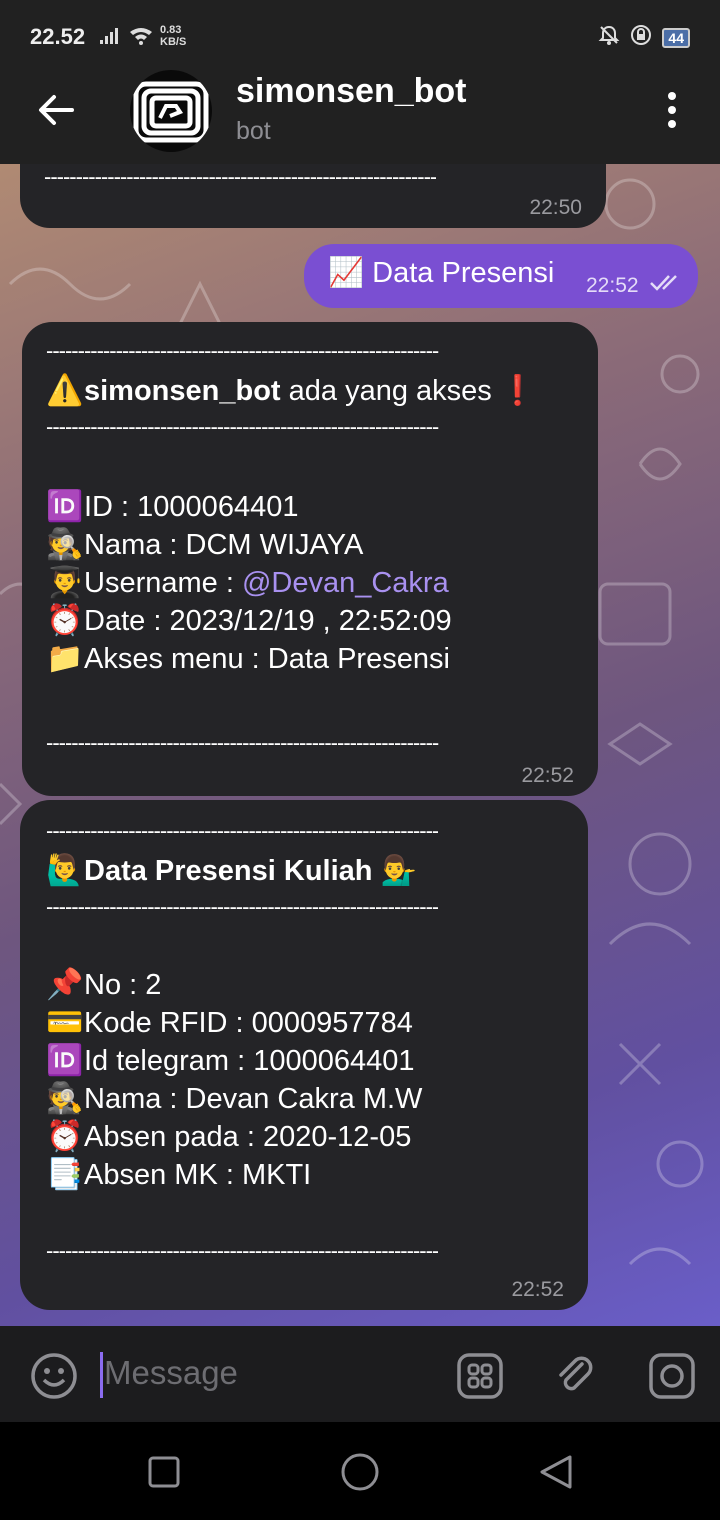 The image size is (720, 1520). Describe the element at coordinates (291, 507) in the screenshot. I see `info-row-id: 🆔ID : 1000064401` at that location.